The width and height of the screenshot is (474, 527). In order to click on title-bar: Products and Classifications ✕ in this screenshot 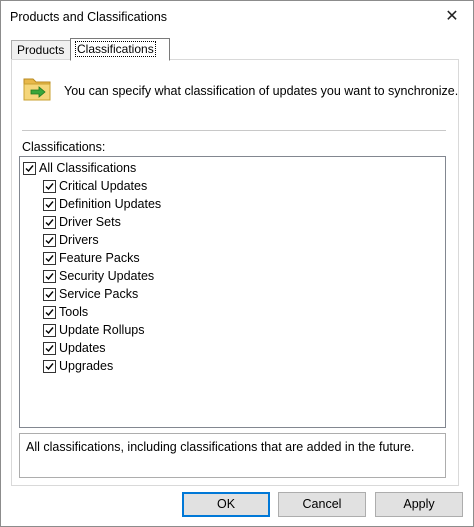, I will do `click(237, 17)`.